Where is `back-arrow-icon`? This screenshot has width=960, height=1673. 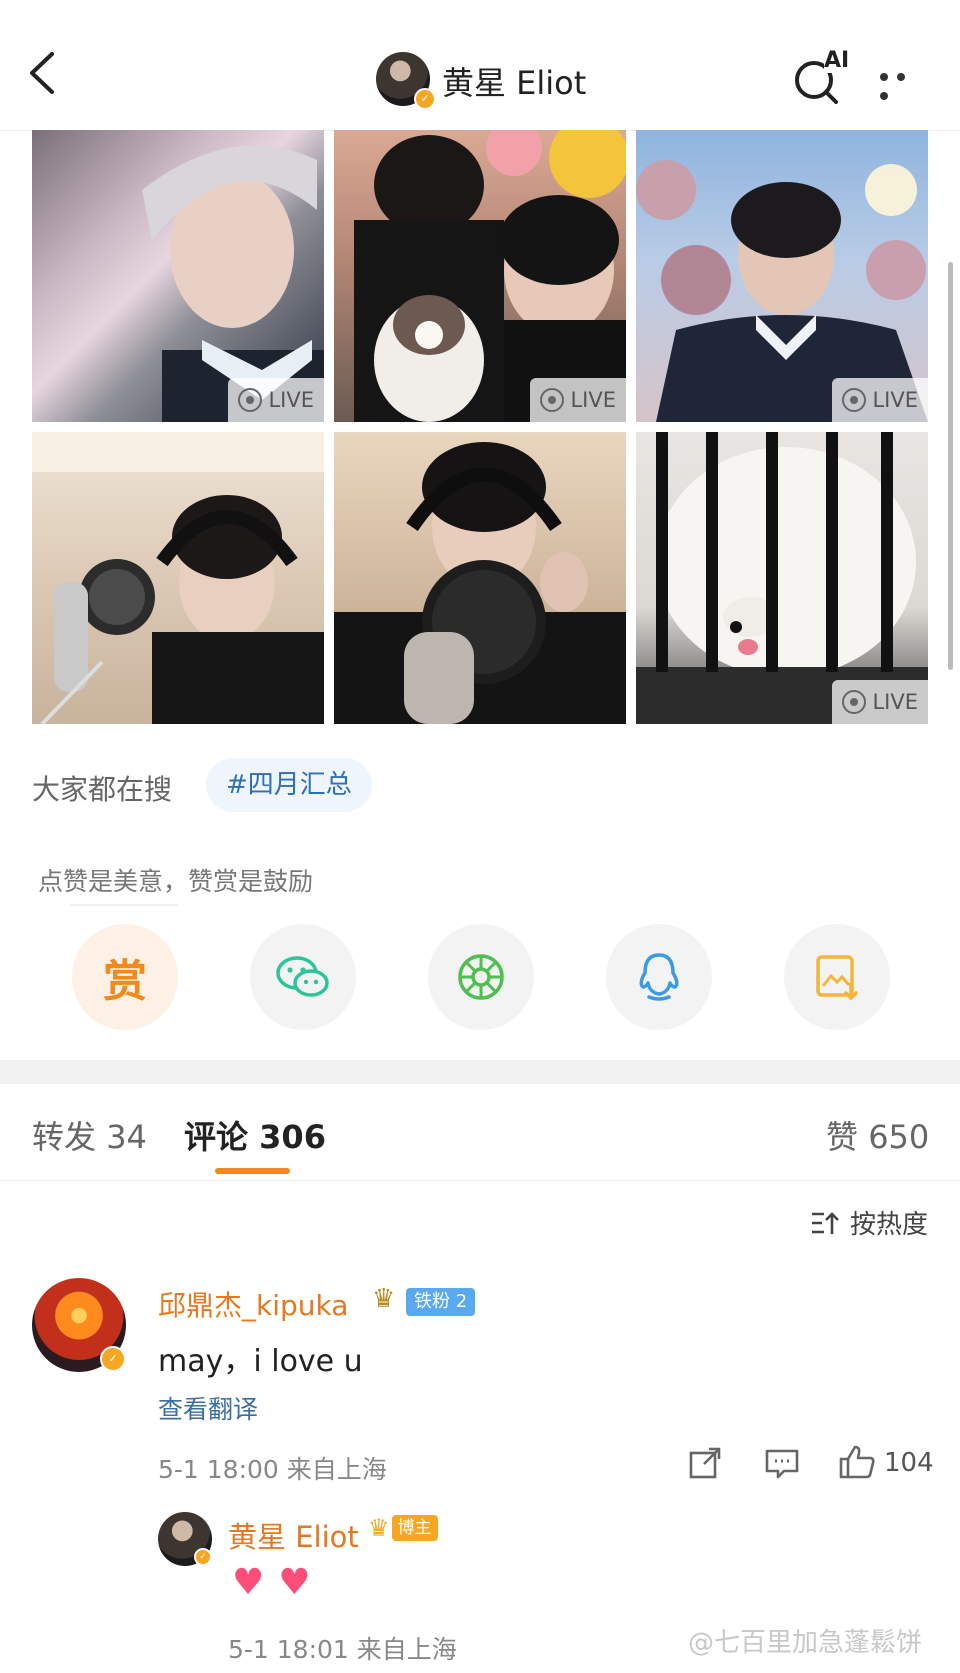
back-arrow-icon is located at coordinates (47, 78).